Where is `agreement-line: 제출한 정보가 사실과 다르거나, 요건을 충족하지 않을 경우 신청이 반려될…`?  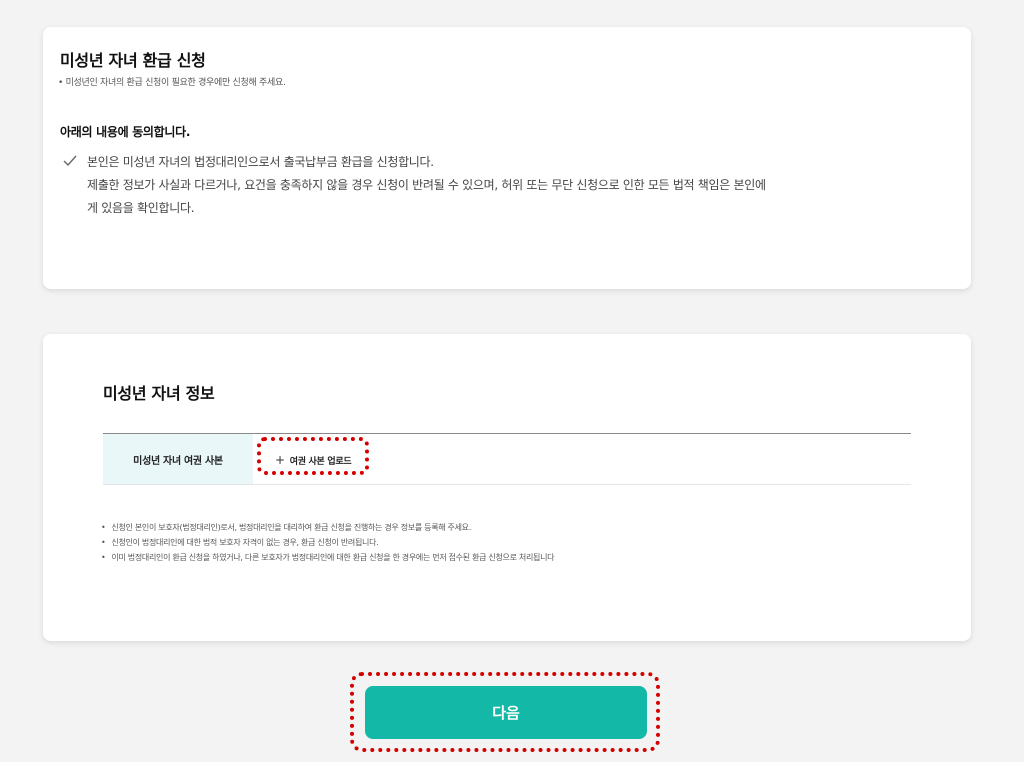 agreement-line: 제출한 정보가 사실과 다르거나, 요건을 충족하지 않을 경우 신청이 반려될… is located at coordinates (426, 185).